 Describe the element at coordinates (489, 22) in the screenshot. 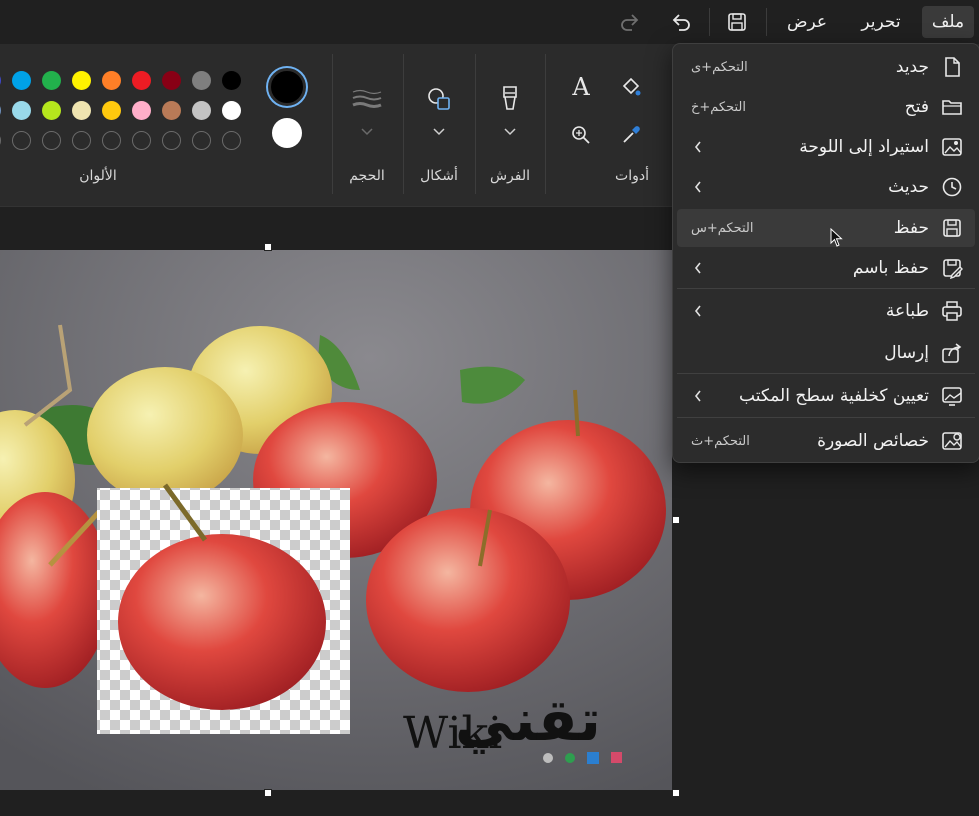

I see `menu-bar: ملف تحرير عرض` at that location.